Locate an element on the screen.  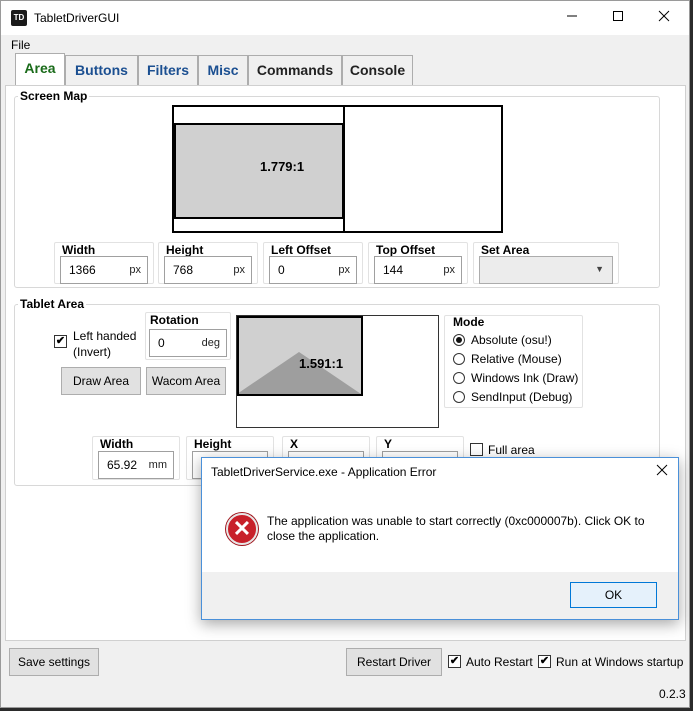
set-area-group: Set Area ▼ is located at coordinates (546, 263).